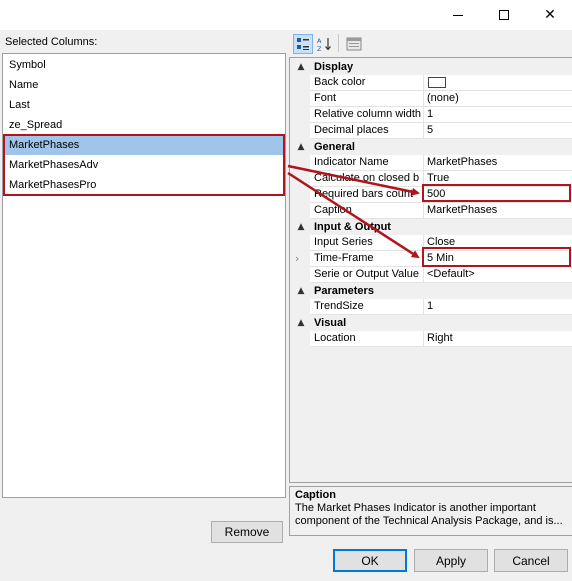  What do you see at coordinates (549, 15) in the screenshot?
I see `close-icon: ✕` at bounding box center [549, 15].